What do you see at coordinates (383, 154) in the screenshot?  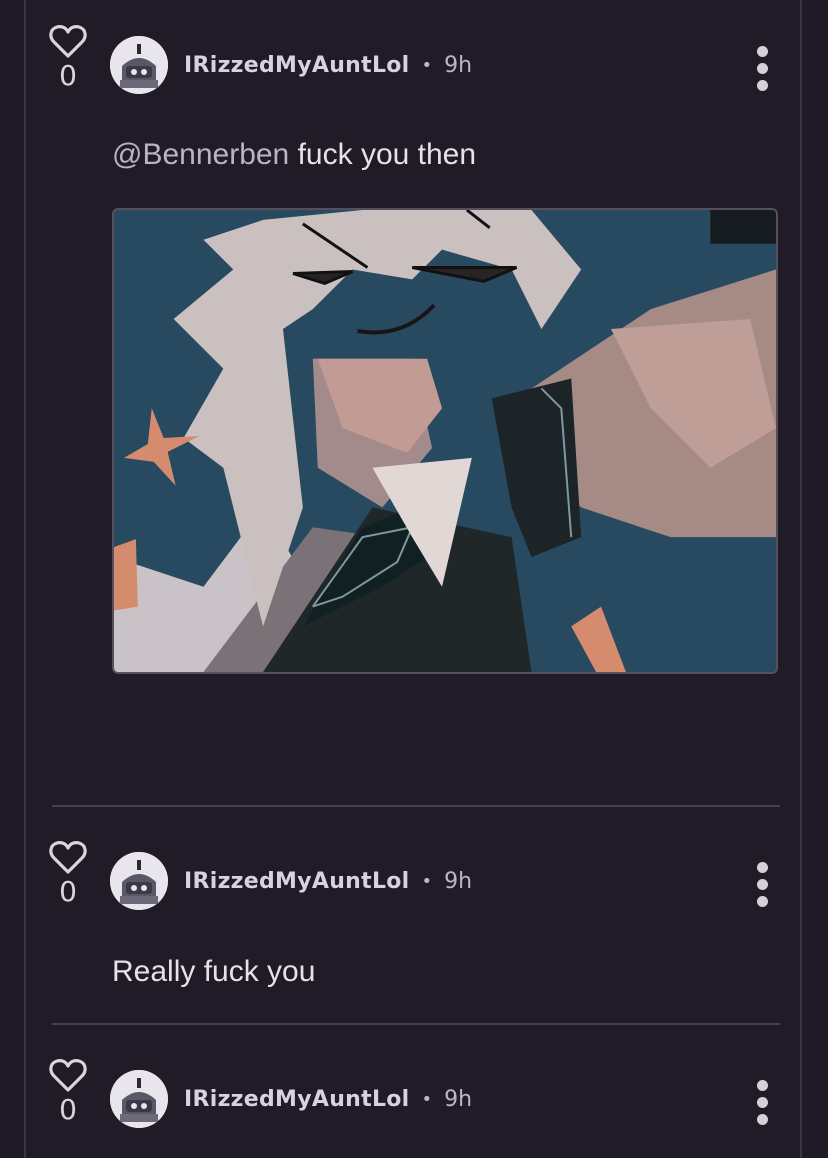 I see `comment-text: fuck you then` at bounding box center [383, 154].